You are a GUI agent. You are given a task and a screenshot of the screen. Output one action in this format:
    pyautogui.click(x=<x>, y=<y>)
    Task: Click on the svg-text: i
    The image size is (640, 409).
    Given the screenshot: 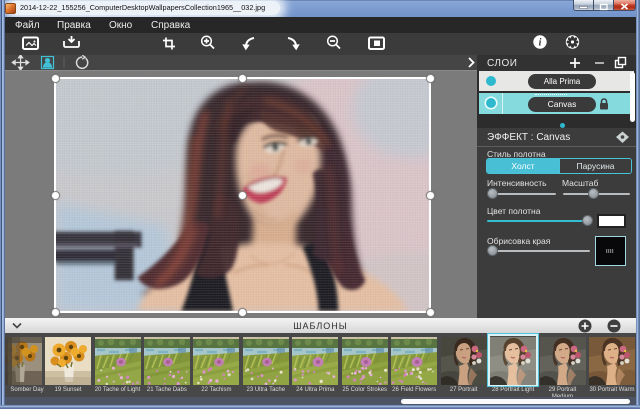 What is the action you would take?
    pyautogui.click(x=540, y=43)
    